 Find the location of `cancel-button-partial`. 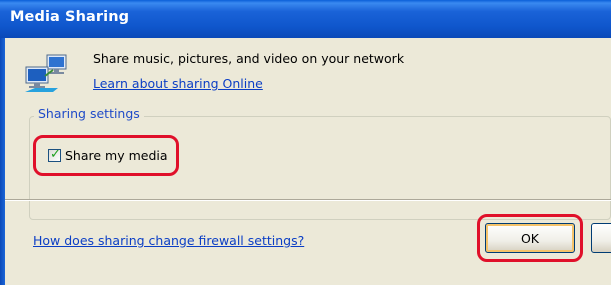

cancel-button-partial is located at coordinates (601, 238).